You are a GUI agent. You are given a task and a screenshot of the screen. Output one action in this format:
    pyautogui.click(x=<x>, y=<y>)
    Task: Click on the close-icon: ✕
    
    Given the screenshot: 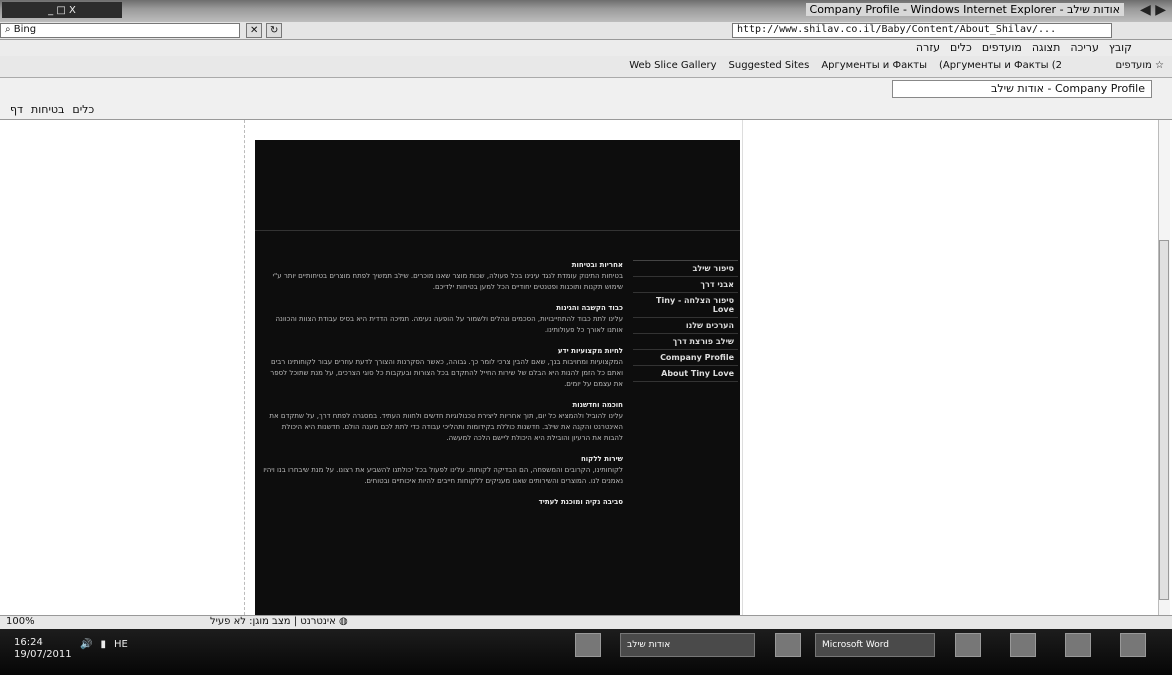 What is the action you would take?
    pyautogui.click(x=254, y=30)
    